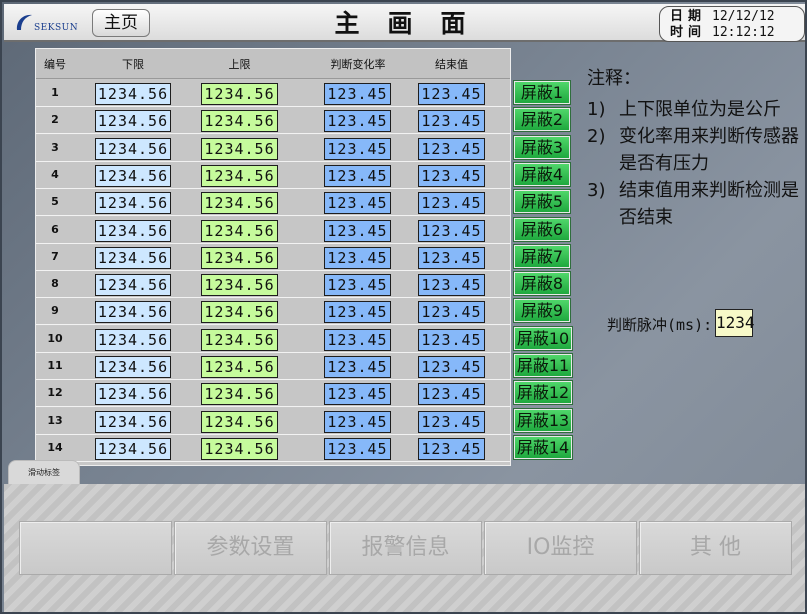 This screenshot has width=807, height=614. What do you see at coordinates (451, 64) in the screenshot?
I see `header-end: 结束值` at bounding box center [451, 64].